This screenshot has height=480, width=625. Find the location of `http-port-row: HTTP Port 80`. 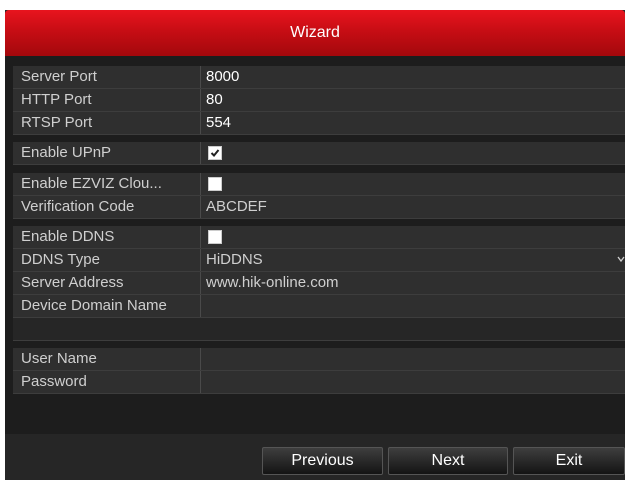

http-port-row: HTTP Port 80 is located at coordinates (319, 100).